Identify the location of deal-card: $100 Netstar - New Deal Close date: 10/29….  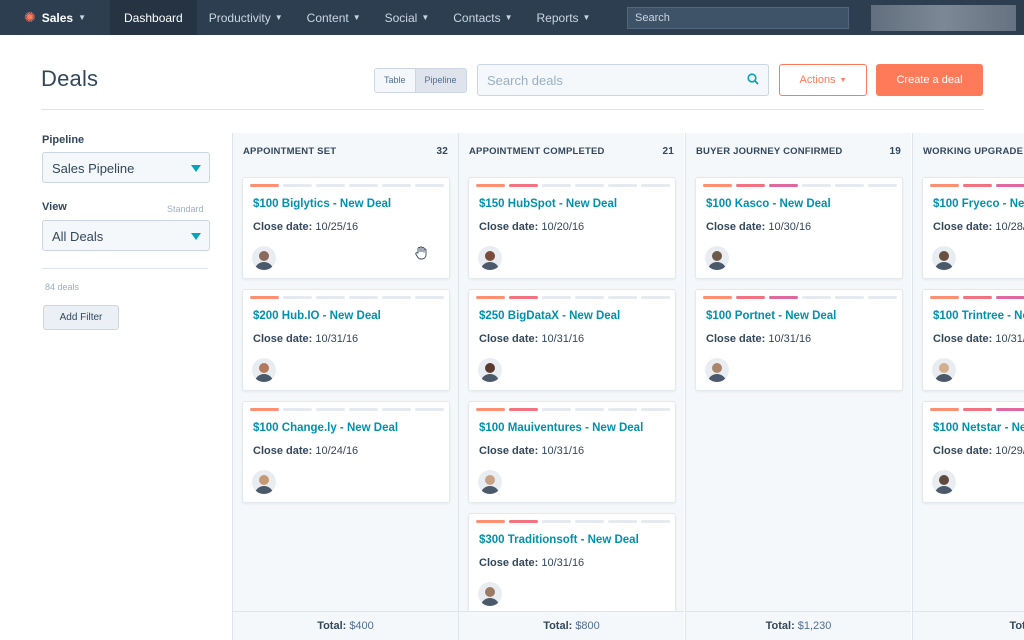
(973, 452).